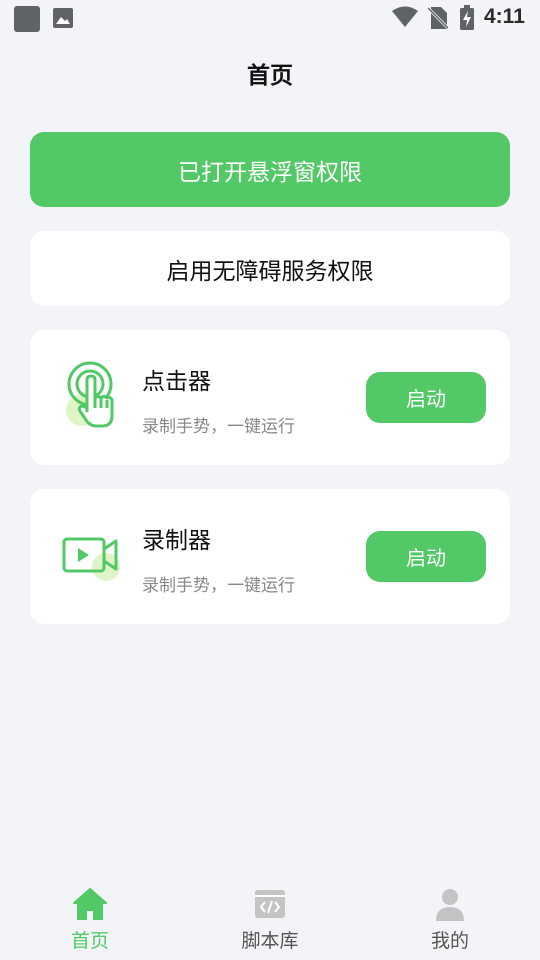 The width and height of the screenshot is (540, 960). Describe the element at coordinates (90, 394) in the screenshot. I see `tap-gesture-icon` at that location.